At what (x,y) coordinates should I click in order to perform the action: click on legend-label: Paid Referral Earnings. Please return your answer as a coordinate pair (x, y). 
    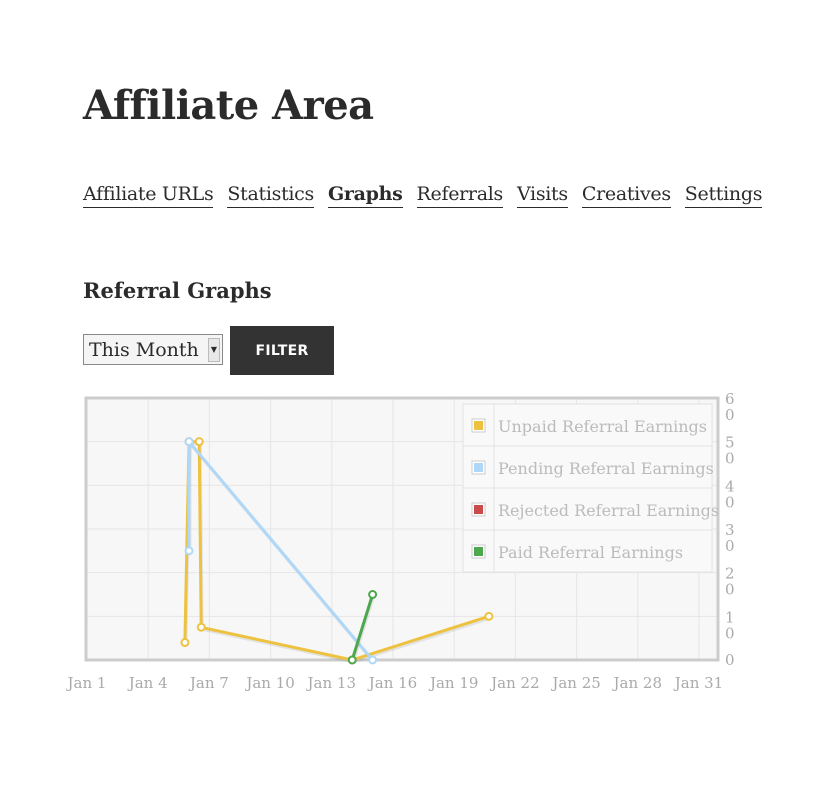
    Looking at the image, I should click on (590, 552).